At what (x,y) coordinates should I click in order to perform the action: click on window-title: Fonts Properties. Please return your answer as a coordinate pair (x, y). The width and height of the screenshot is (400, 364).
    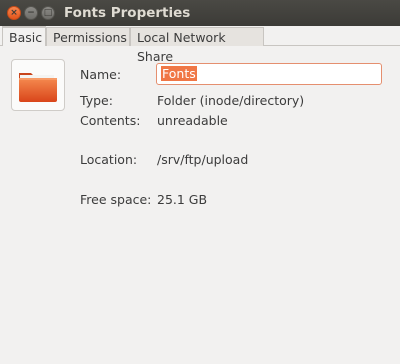
    Looking at the image, I should click on (127, 13).